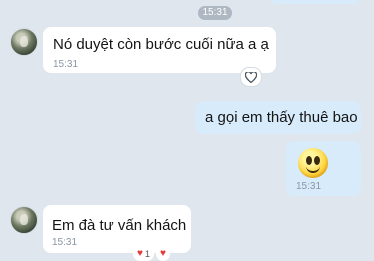 The height and width of the screenshot is (261, 374). Describe the element at coordinates (161, 44) in the screenshot. I see `message-text: Nó duyệt còn bước cuối nữa a ạ` at that location.